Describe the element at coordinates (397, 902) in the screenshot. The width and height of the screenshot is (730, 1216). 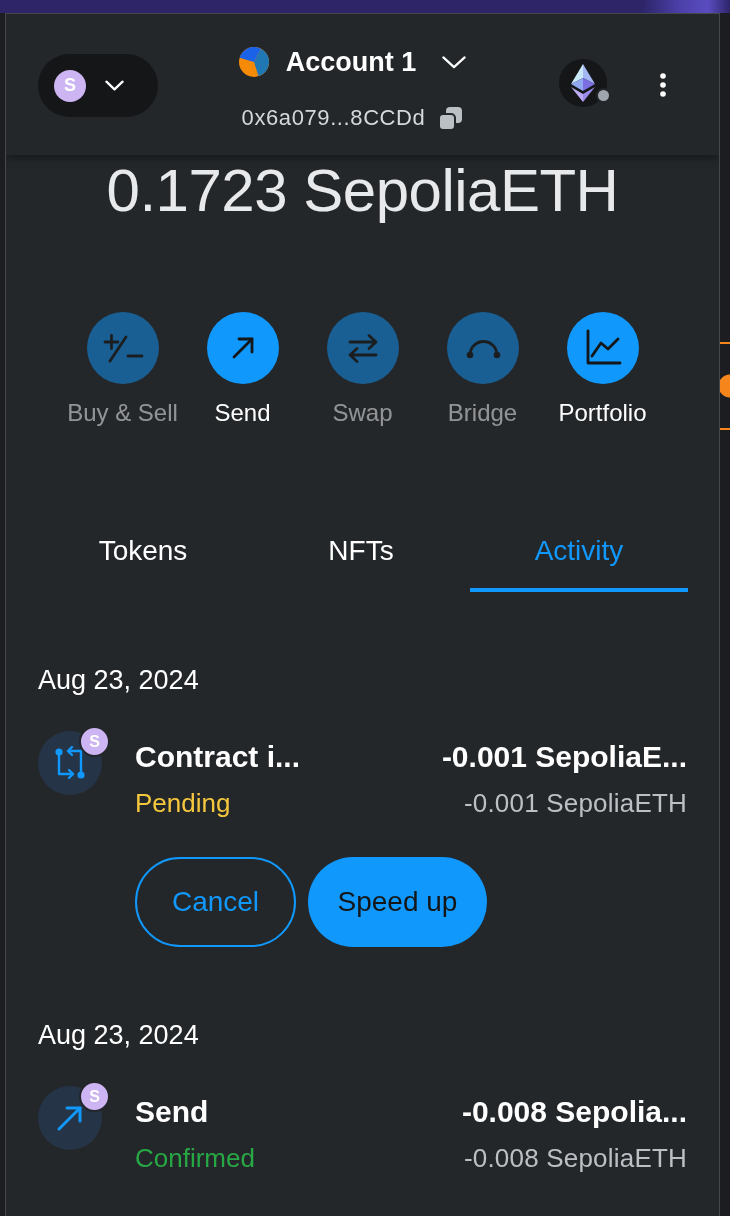
I see `speed-up-button: Speed up` at that location.